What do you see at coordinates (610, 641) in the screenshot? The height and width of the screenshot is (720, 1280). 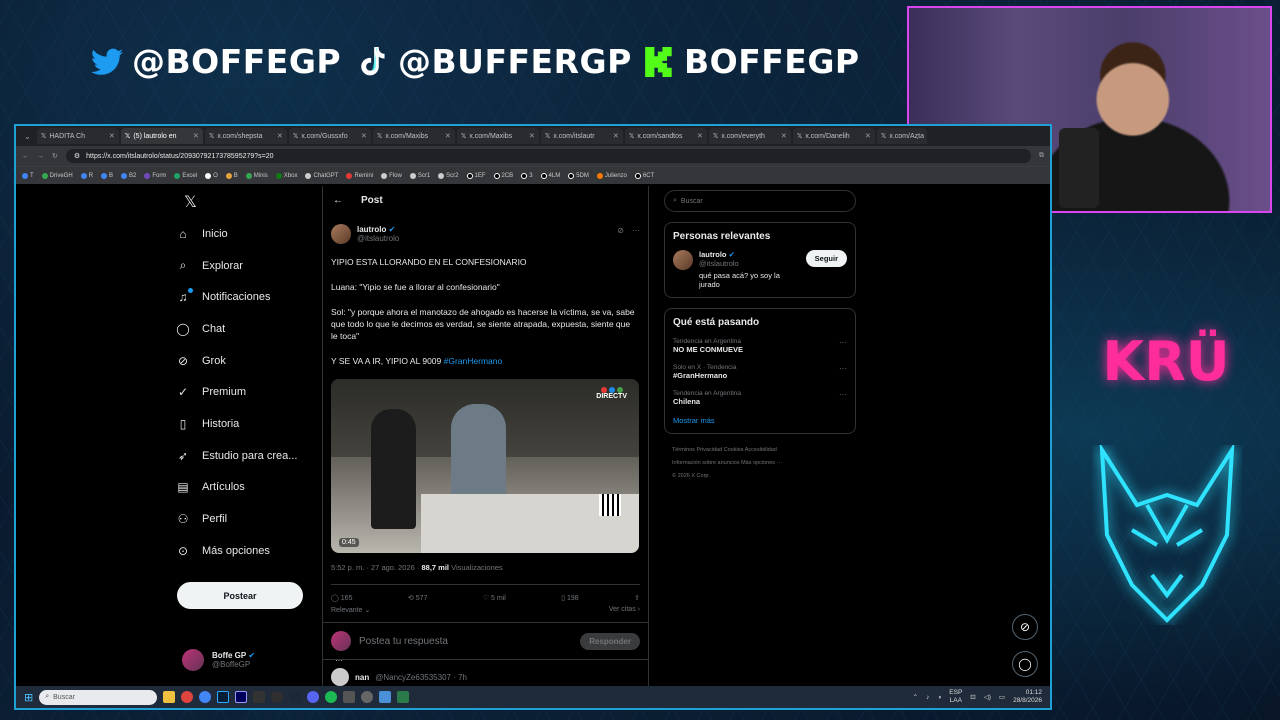 I see `reply-submit-button: Responder` at bounding box center [610, 641].